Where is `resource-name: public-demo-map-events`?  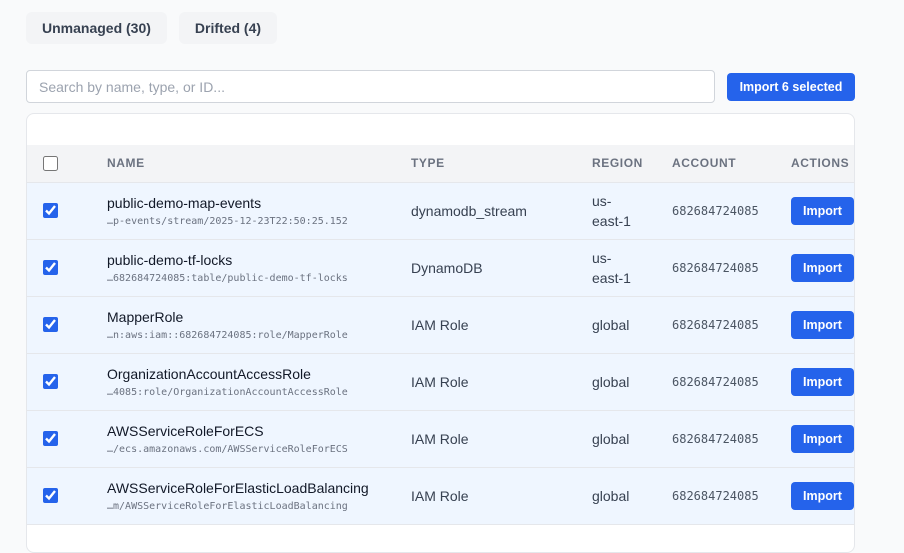
resource-name: public-demo-map-events is located at coordinates (184, 202).